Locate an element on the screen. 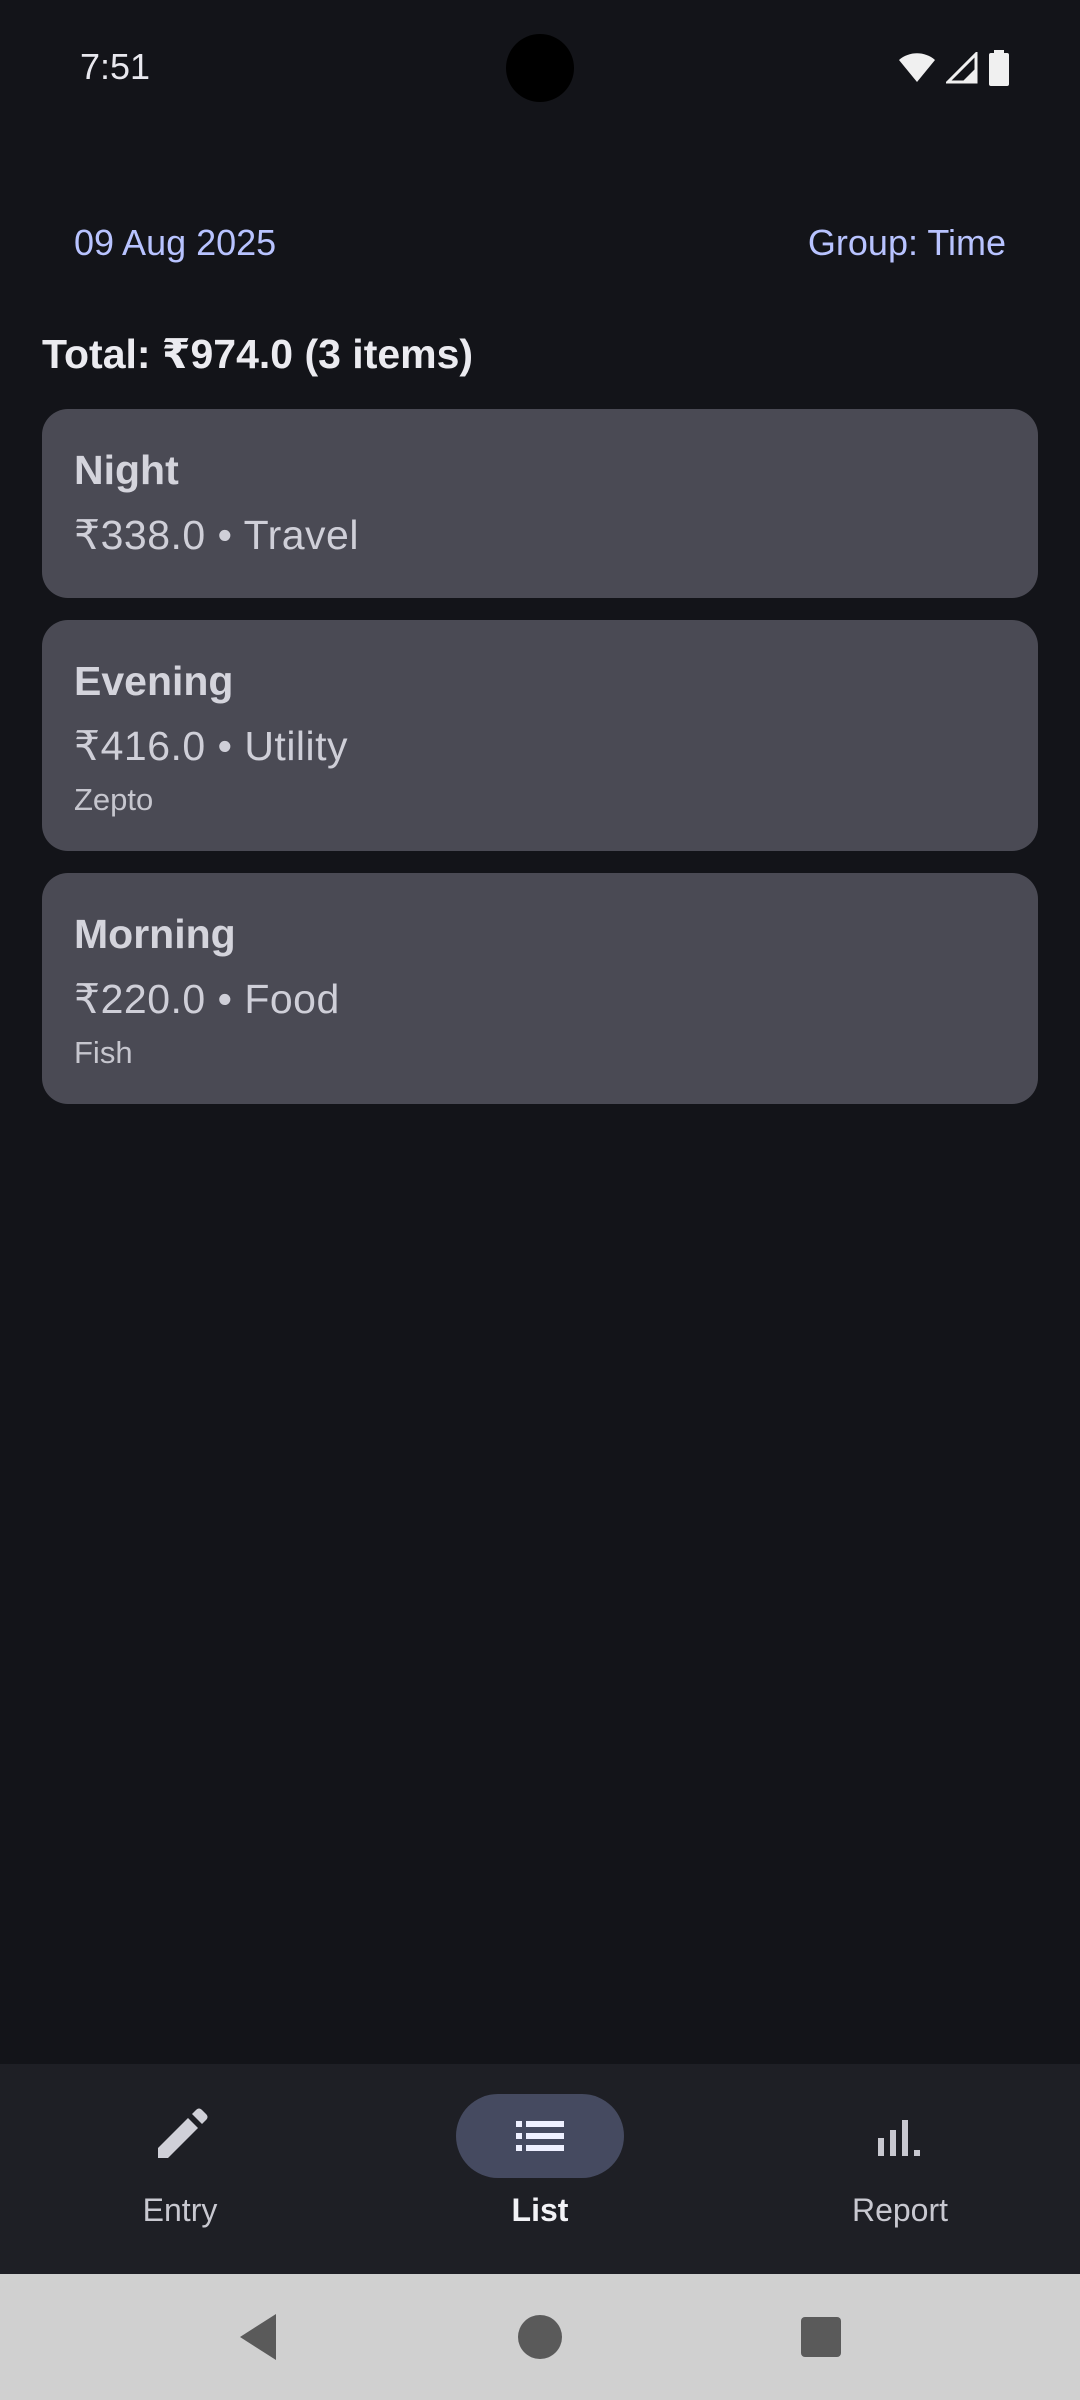 This screenshot has width=1080, height=2400. battery-icon is located at coordinates (999, 68).